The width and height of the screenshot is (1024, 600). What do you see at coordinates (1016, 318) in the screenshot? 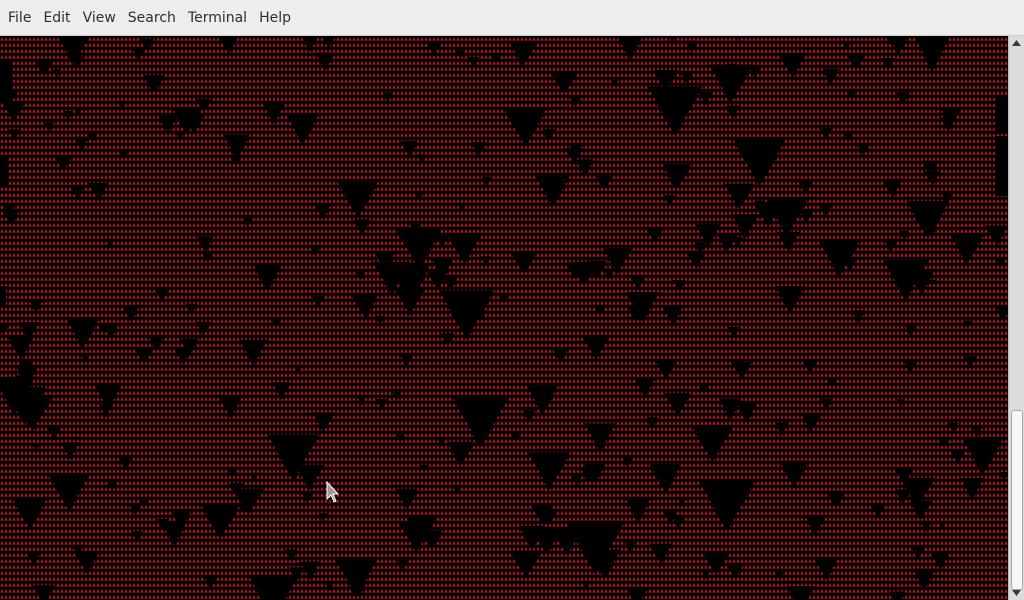
I see `vertical-scrollbar` at bounding box center [1016, 318].